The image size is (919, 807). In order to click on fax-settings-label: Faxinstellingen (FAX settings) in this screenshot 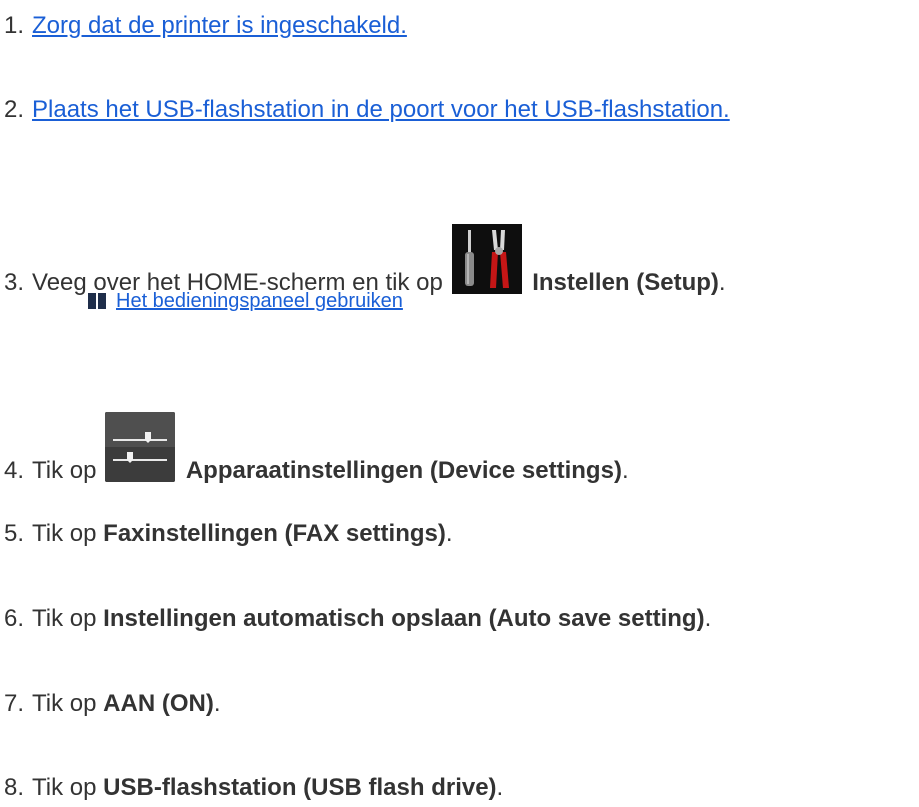, I will do `click(274, 533)`.